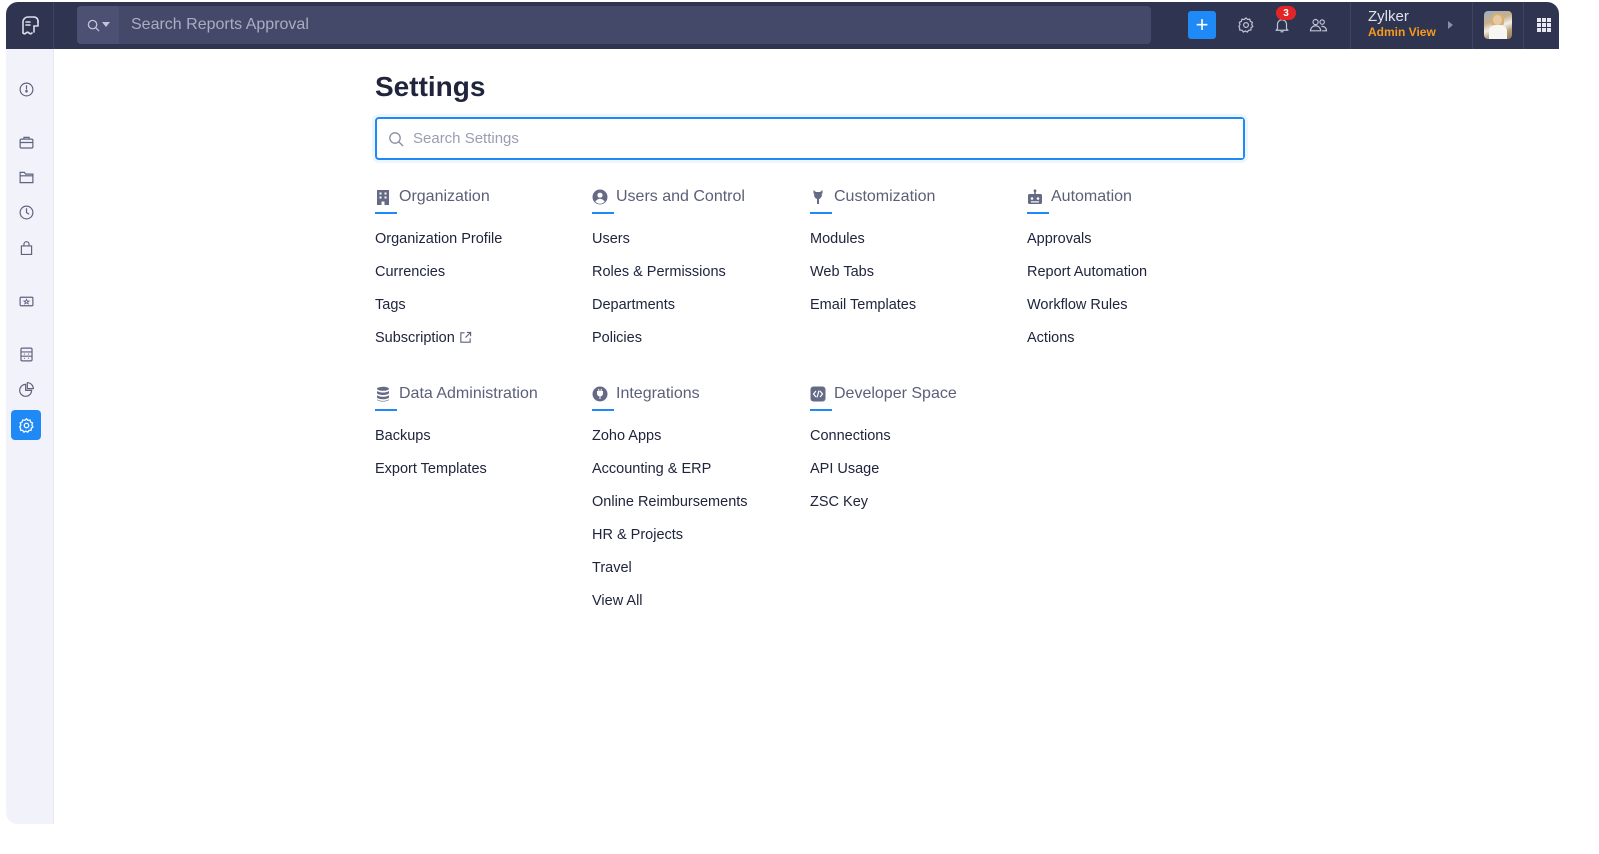 The height and width of the screenshot is (854, 1599). I want to click on settings-link-view-all: View All, so click(697, 609).